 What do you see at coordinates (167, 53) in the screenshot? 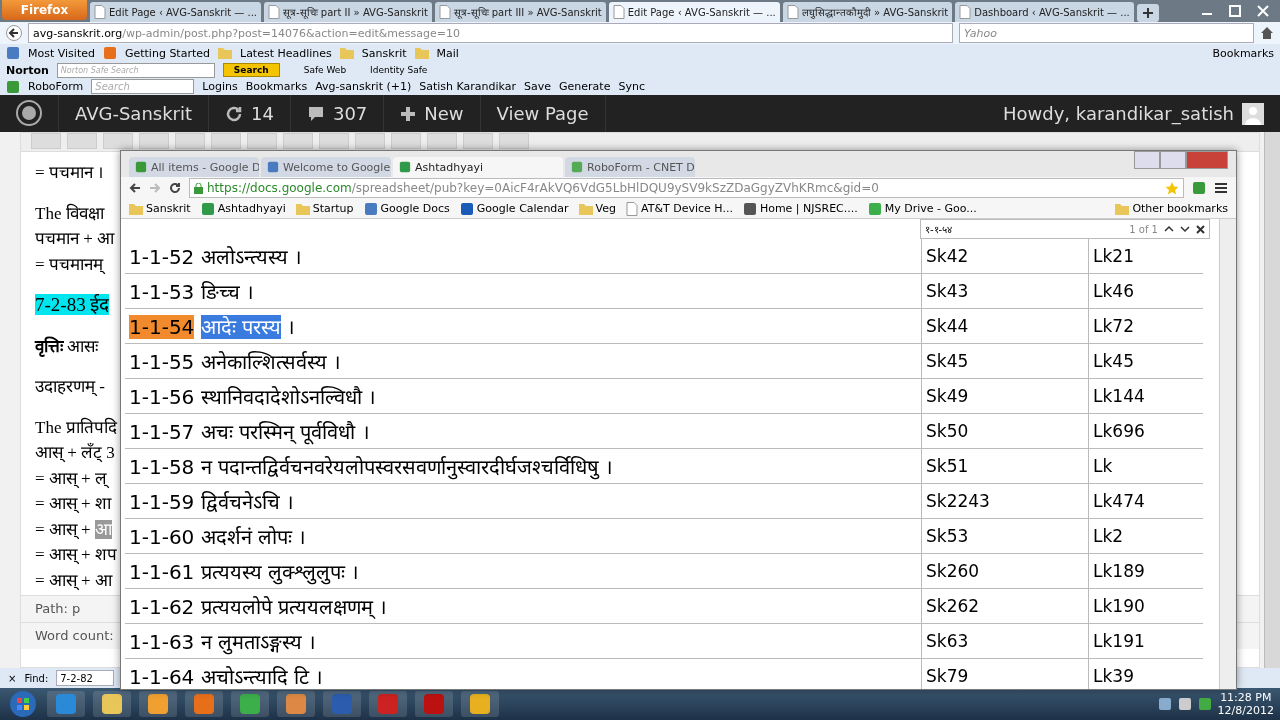
I see `bookmark-link: Getting Started` at bounding box center [167, 53].